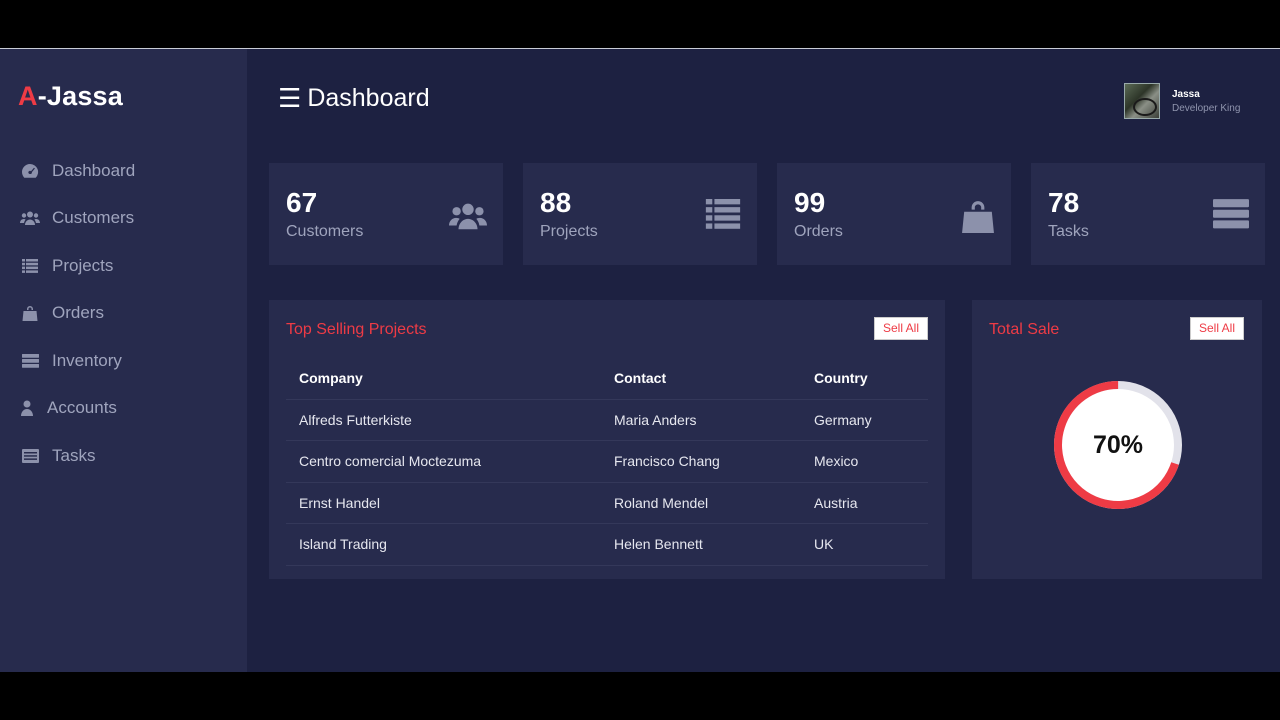  Describe the element at coordinates (443, 503) in the screenshot. I see `cell-company: Ernst Handel` at that location.